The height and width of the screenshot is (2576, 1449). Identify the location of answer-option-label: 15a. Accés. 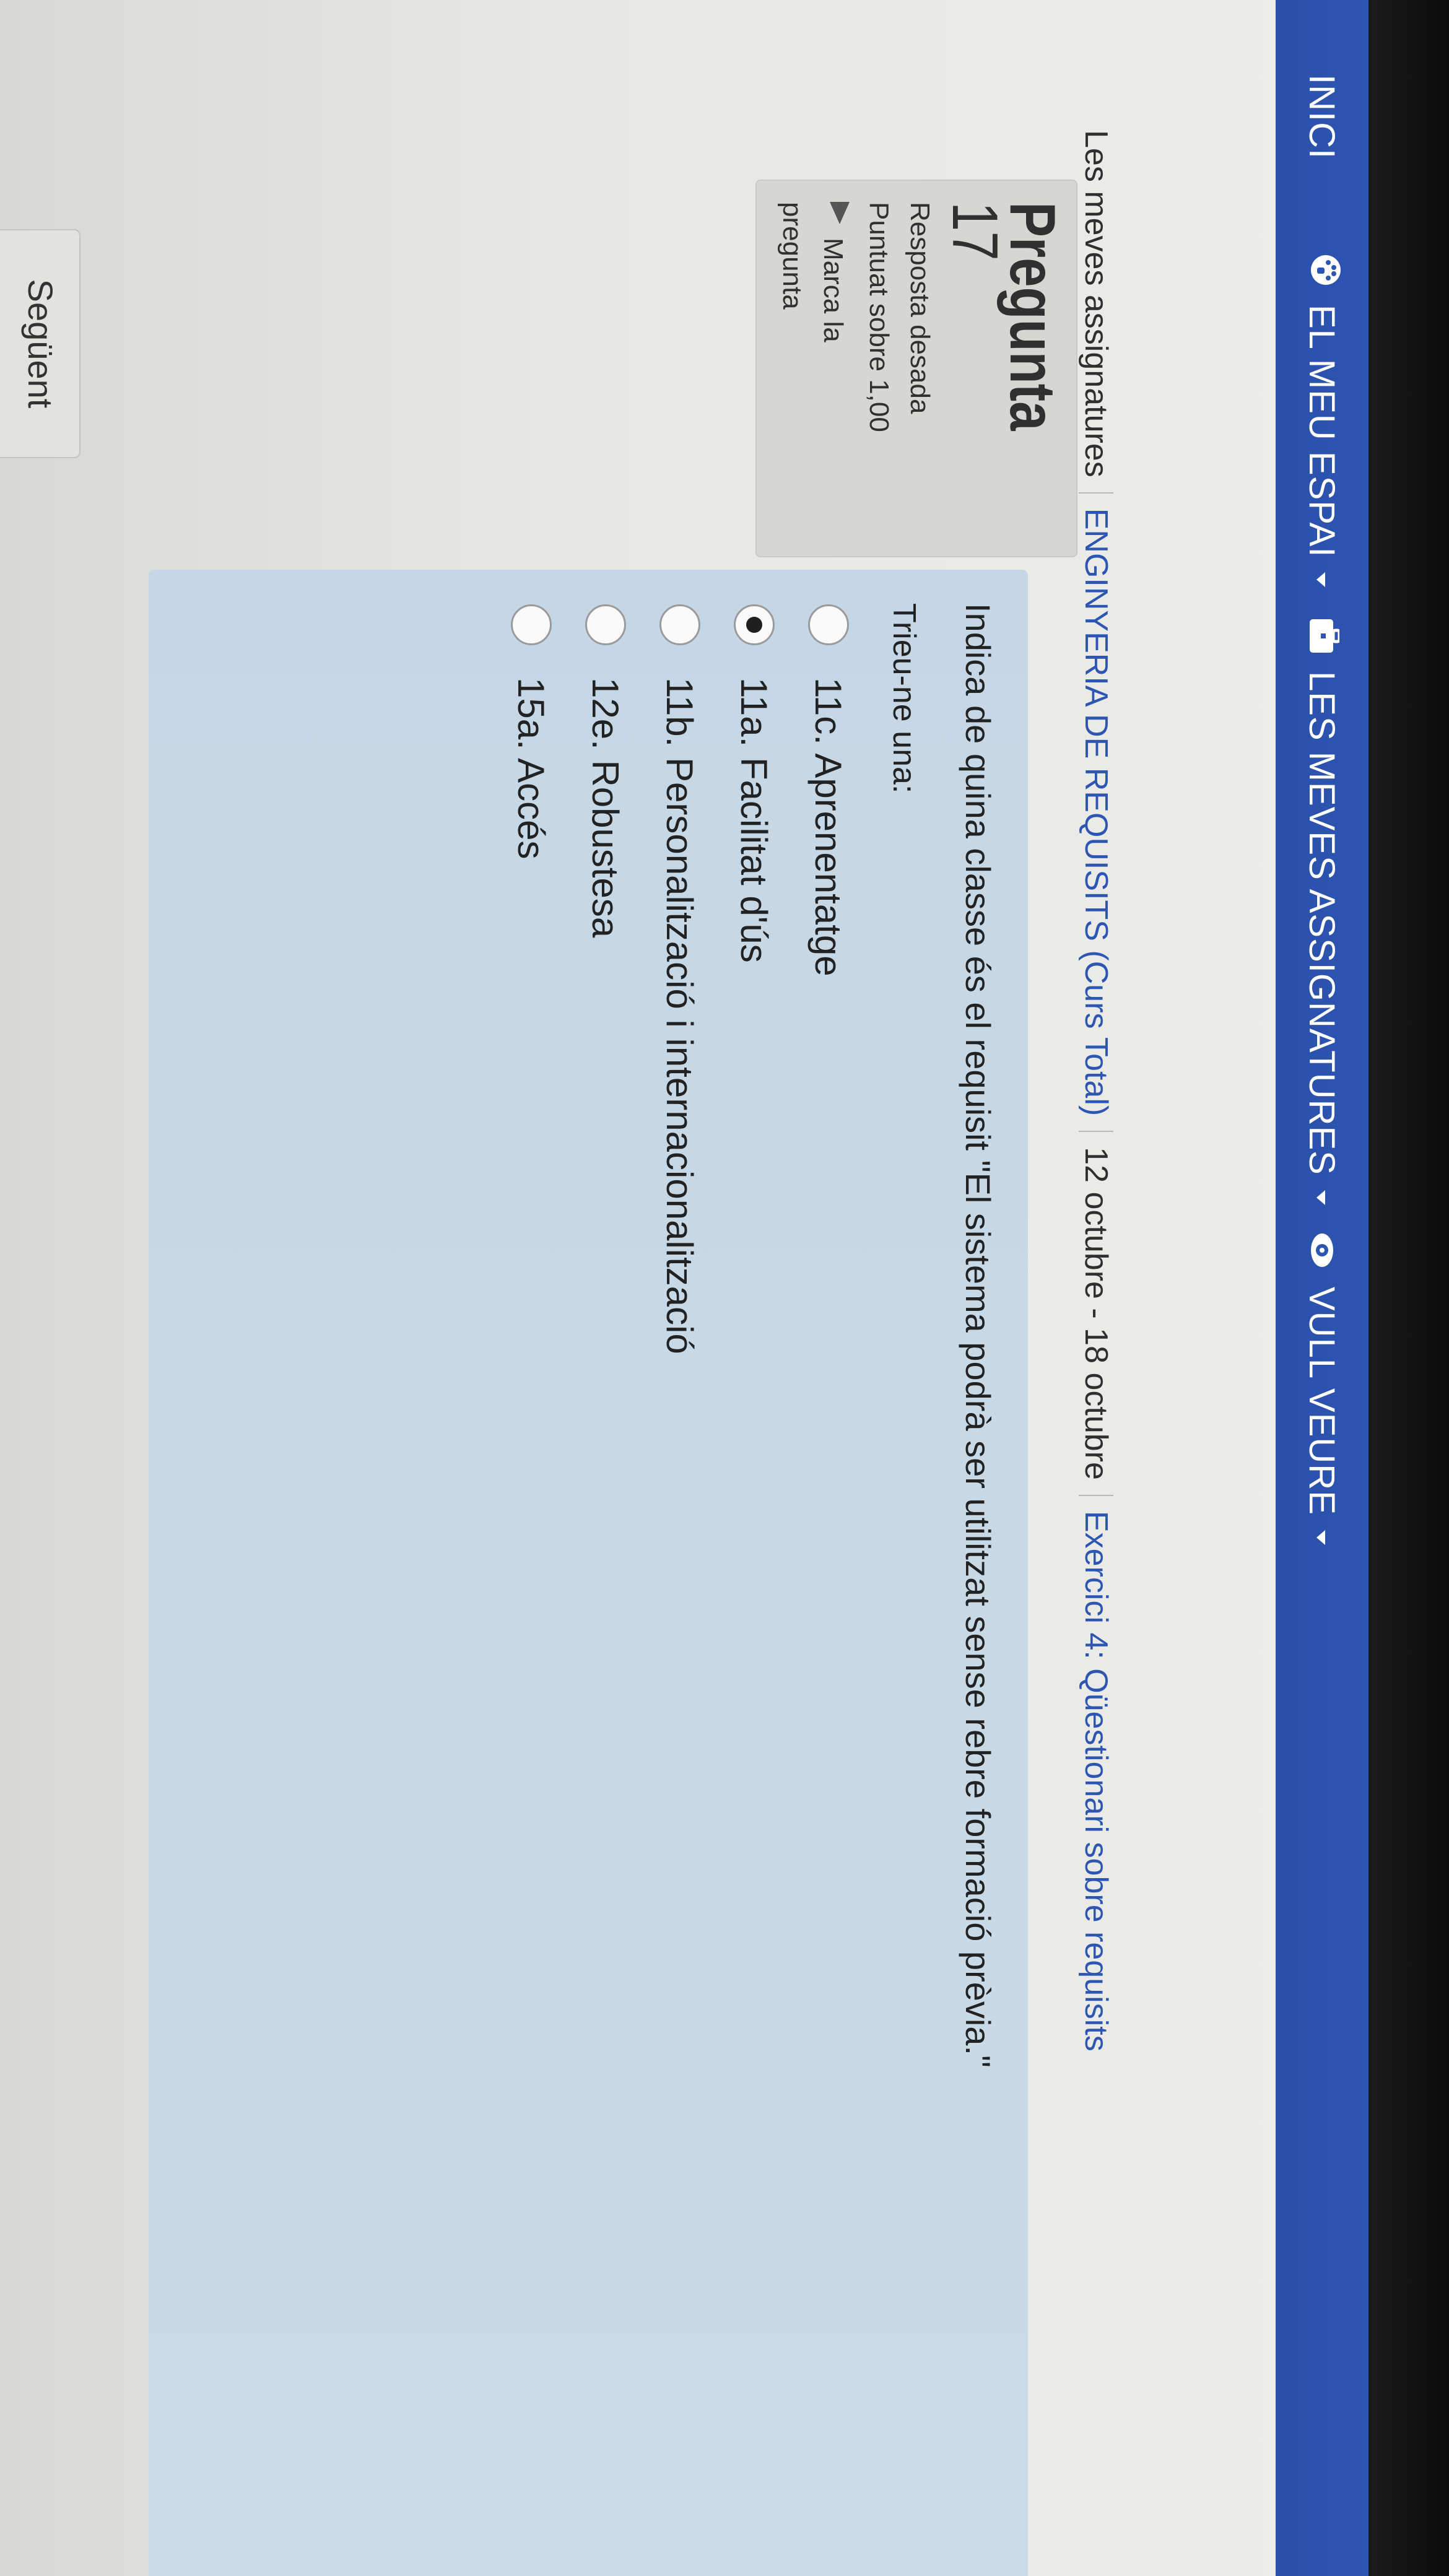
(531, 768).